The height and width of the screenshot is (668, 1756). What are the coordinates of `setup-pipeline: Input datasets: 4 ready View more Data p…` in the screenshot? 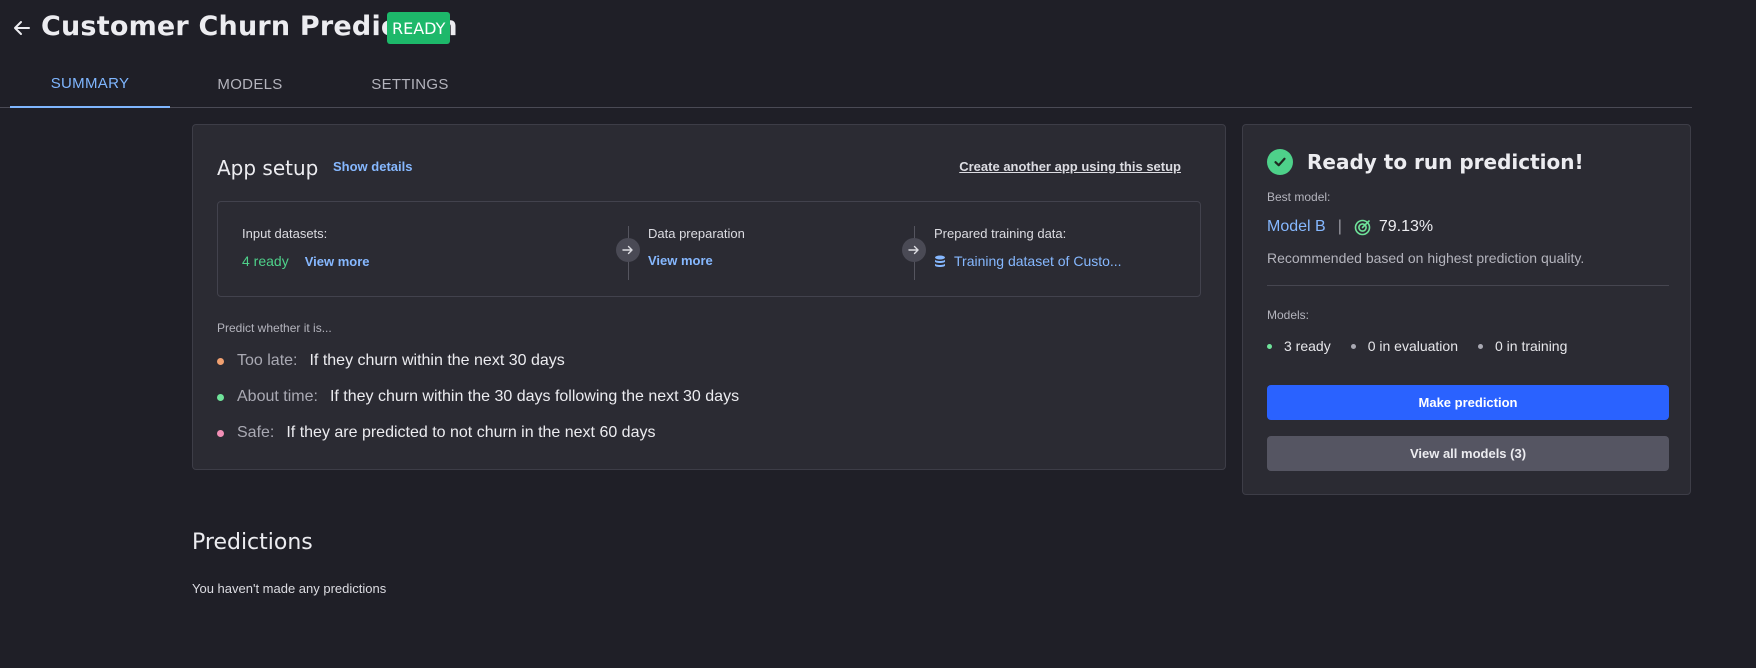 It's located at (709, 249).